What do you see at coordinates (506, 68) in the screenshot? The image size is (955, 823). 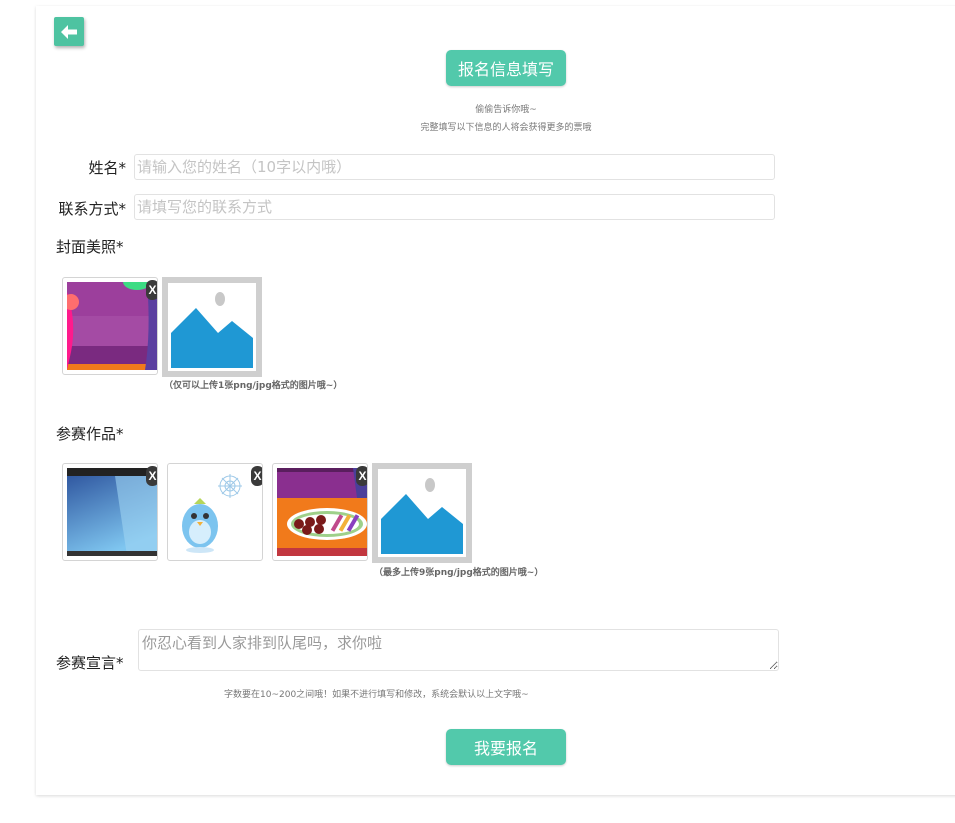 I see `page-title-button: 报名信息填写` at bounding box center [506, 68].